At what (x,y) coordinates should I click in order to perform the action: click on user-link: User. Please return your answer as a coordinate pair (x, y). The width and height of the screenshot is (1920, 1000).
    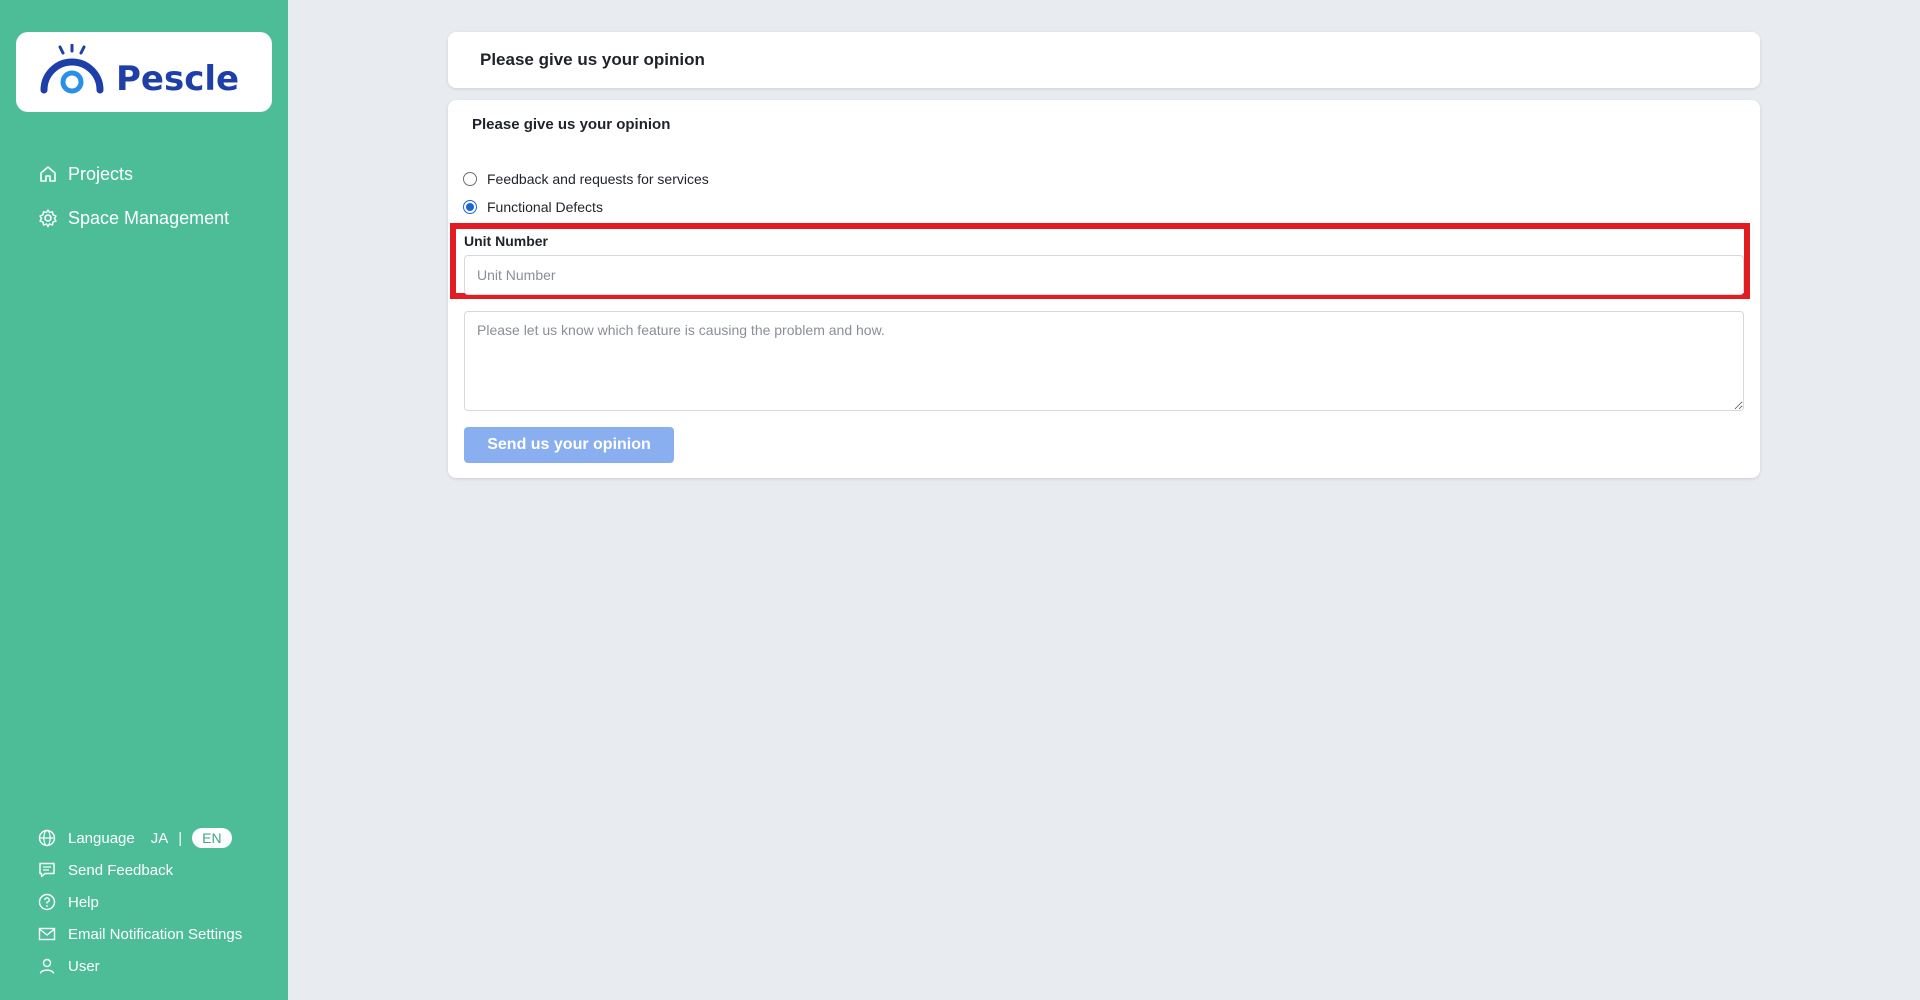
    Looking at the image, I should click on (140, 966).